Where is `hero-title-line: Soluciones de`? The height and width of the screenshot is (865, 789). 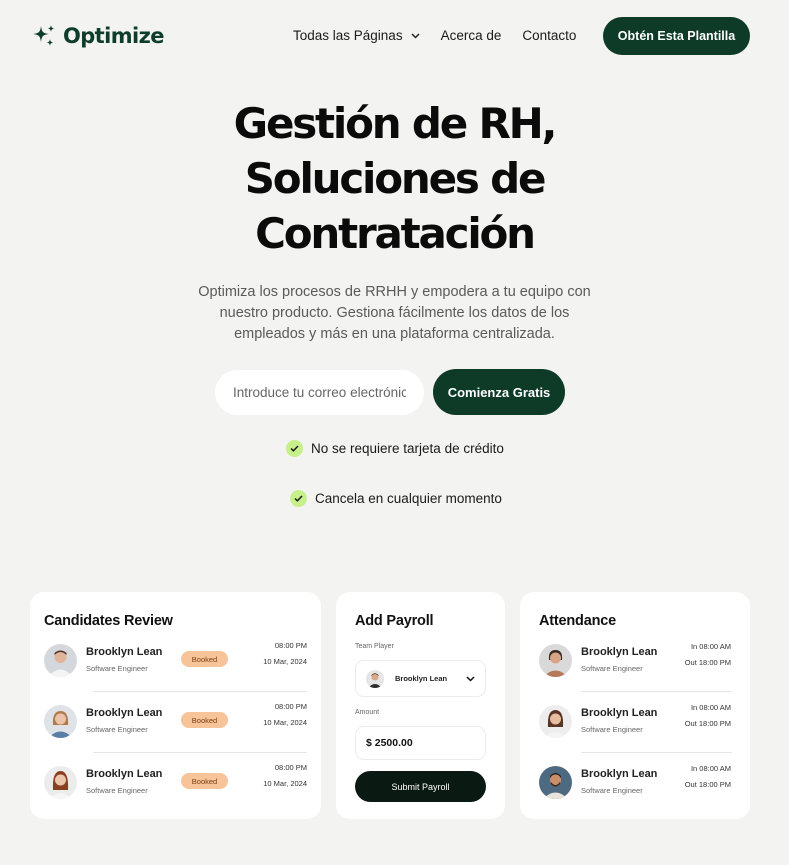
hero-title-line: Soluciones de is located at coordinates (395, 178).